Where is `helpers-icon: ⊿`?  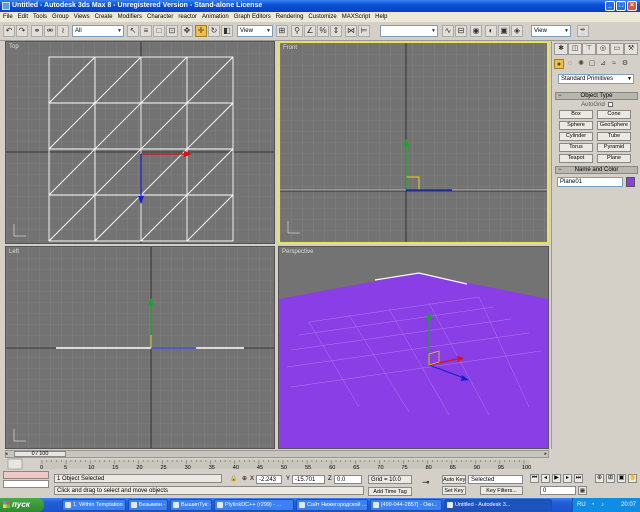
helpers-icon: ⊿ is located at coordinates (603, 64).